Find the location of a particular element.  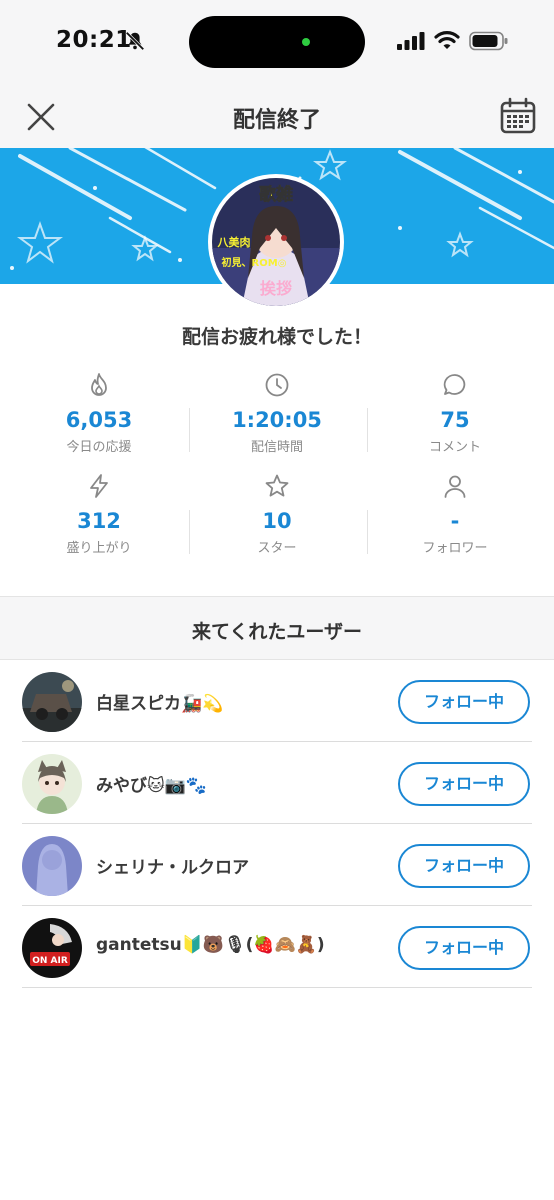

status-bar: 20:21 is located at coordinates (277, 42).